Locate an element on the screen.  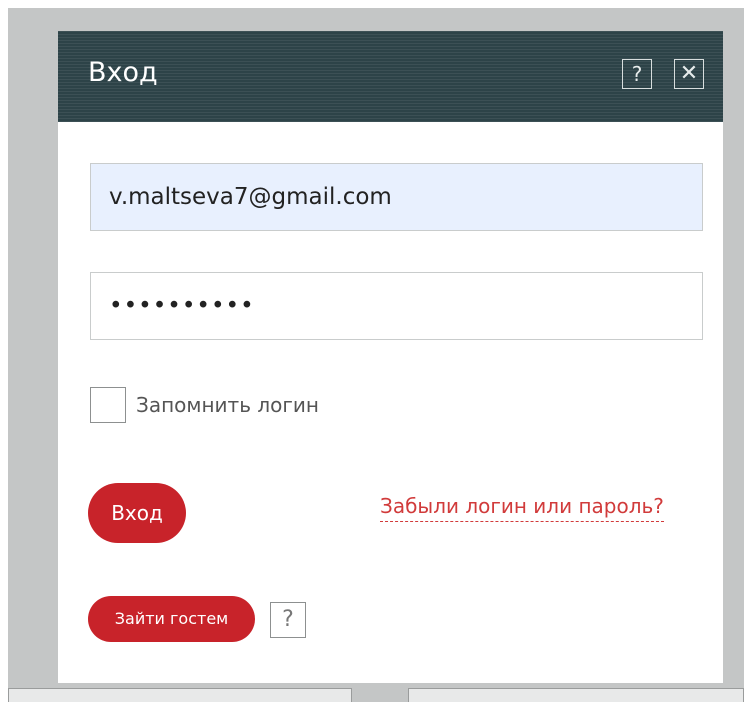
remember-login: Запомнить логин is located at coordinates (204, 405).